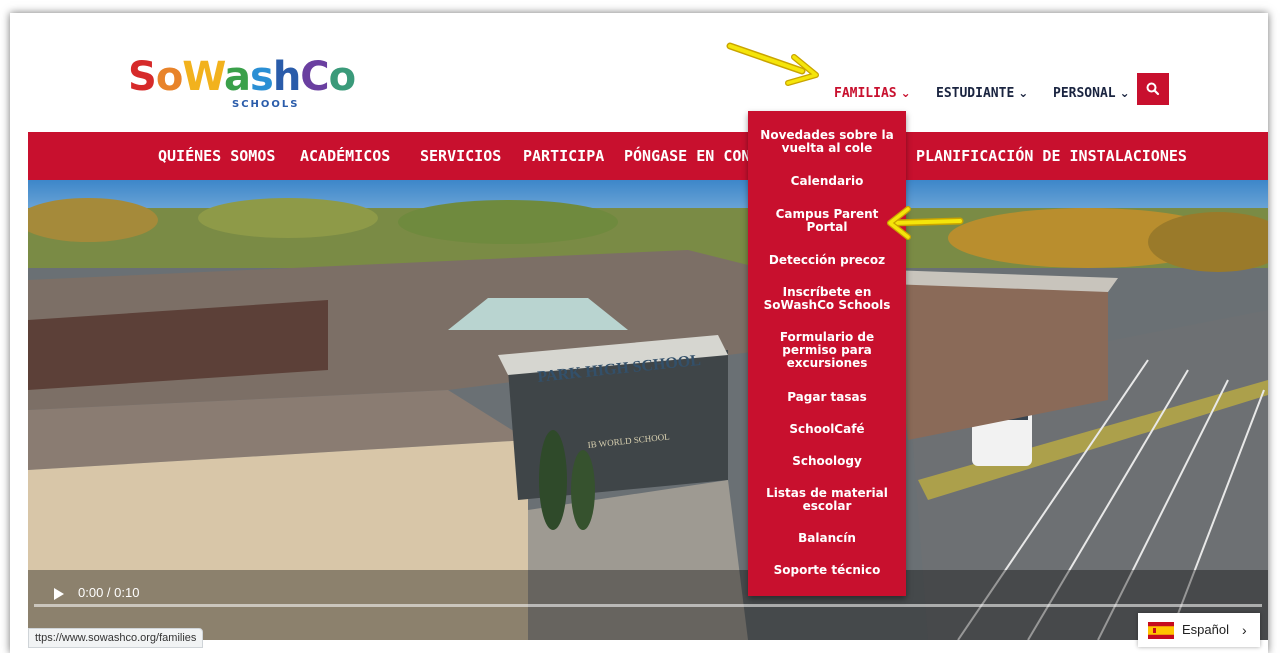 The height and width of the screenshot is (653, 1280). I want to click on play-icon, so click(59, 594).